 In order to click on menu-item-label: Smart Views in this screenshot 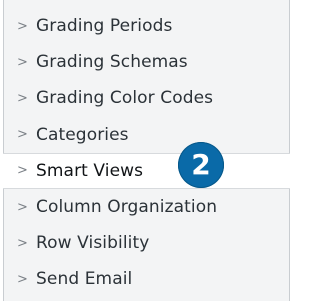, I will do `click(90, 170)`.